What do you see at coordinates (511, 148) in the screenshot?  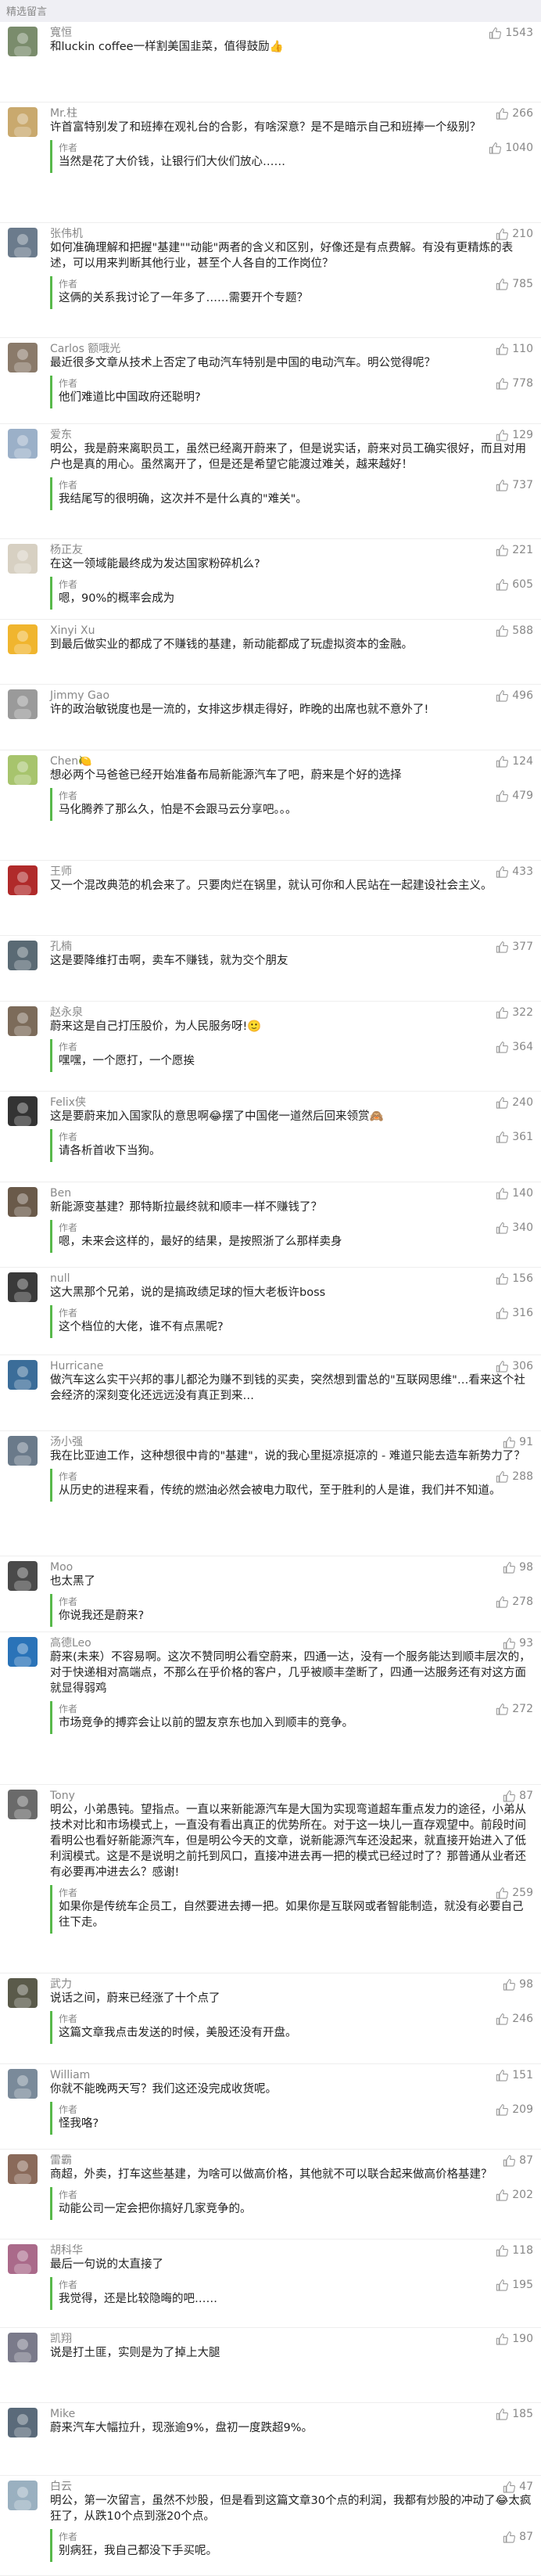 I see `reply-like-button: 1040` at bounding box center [511, 148].